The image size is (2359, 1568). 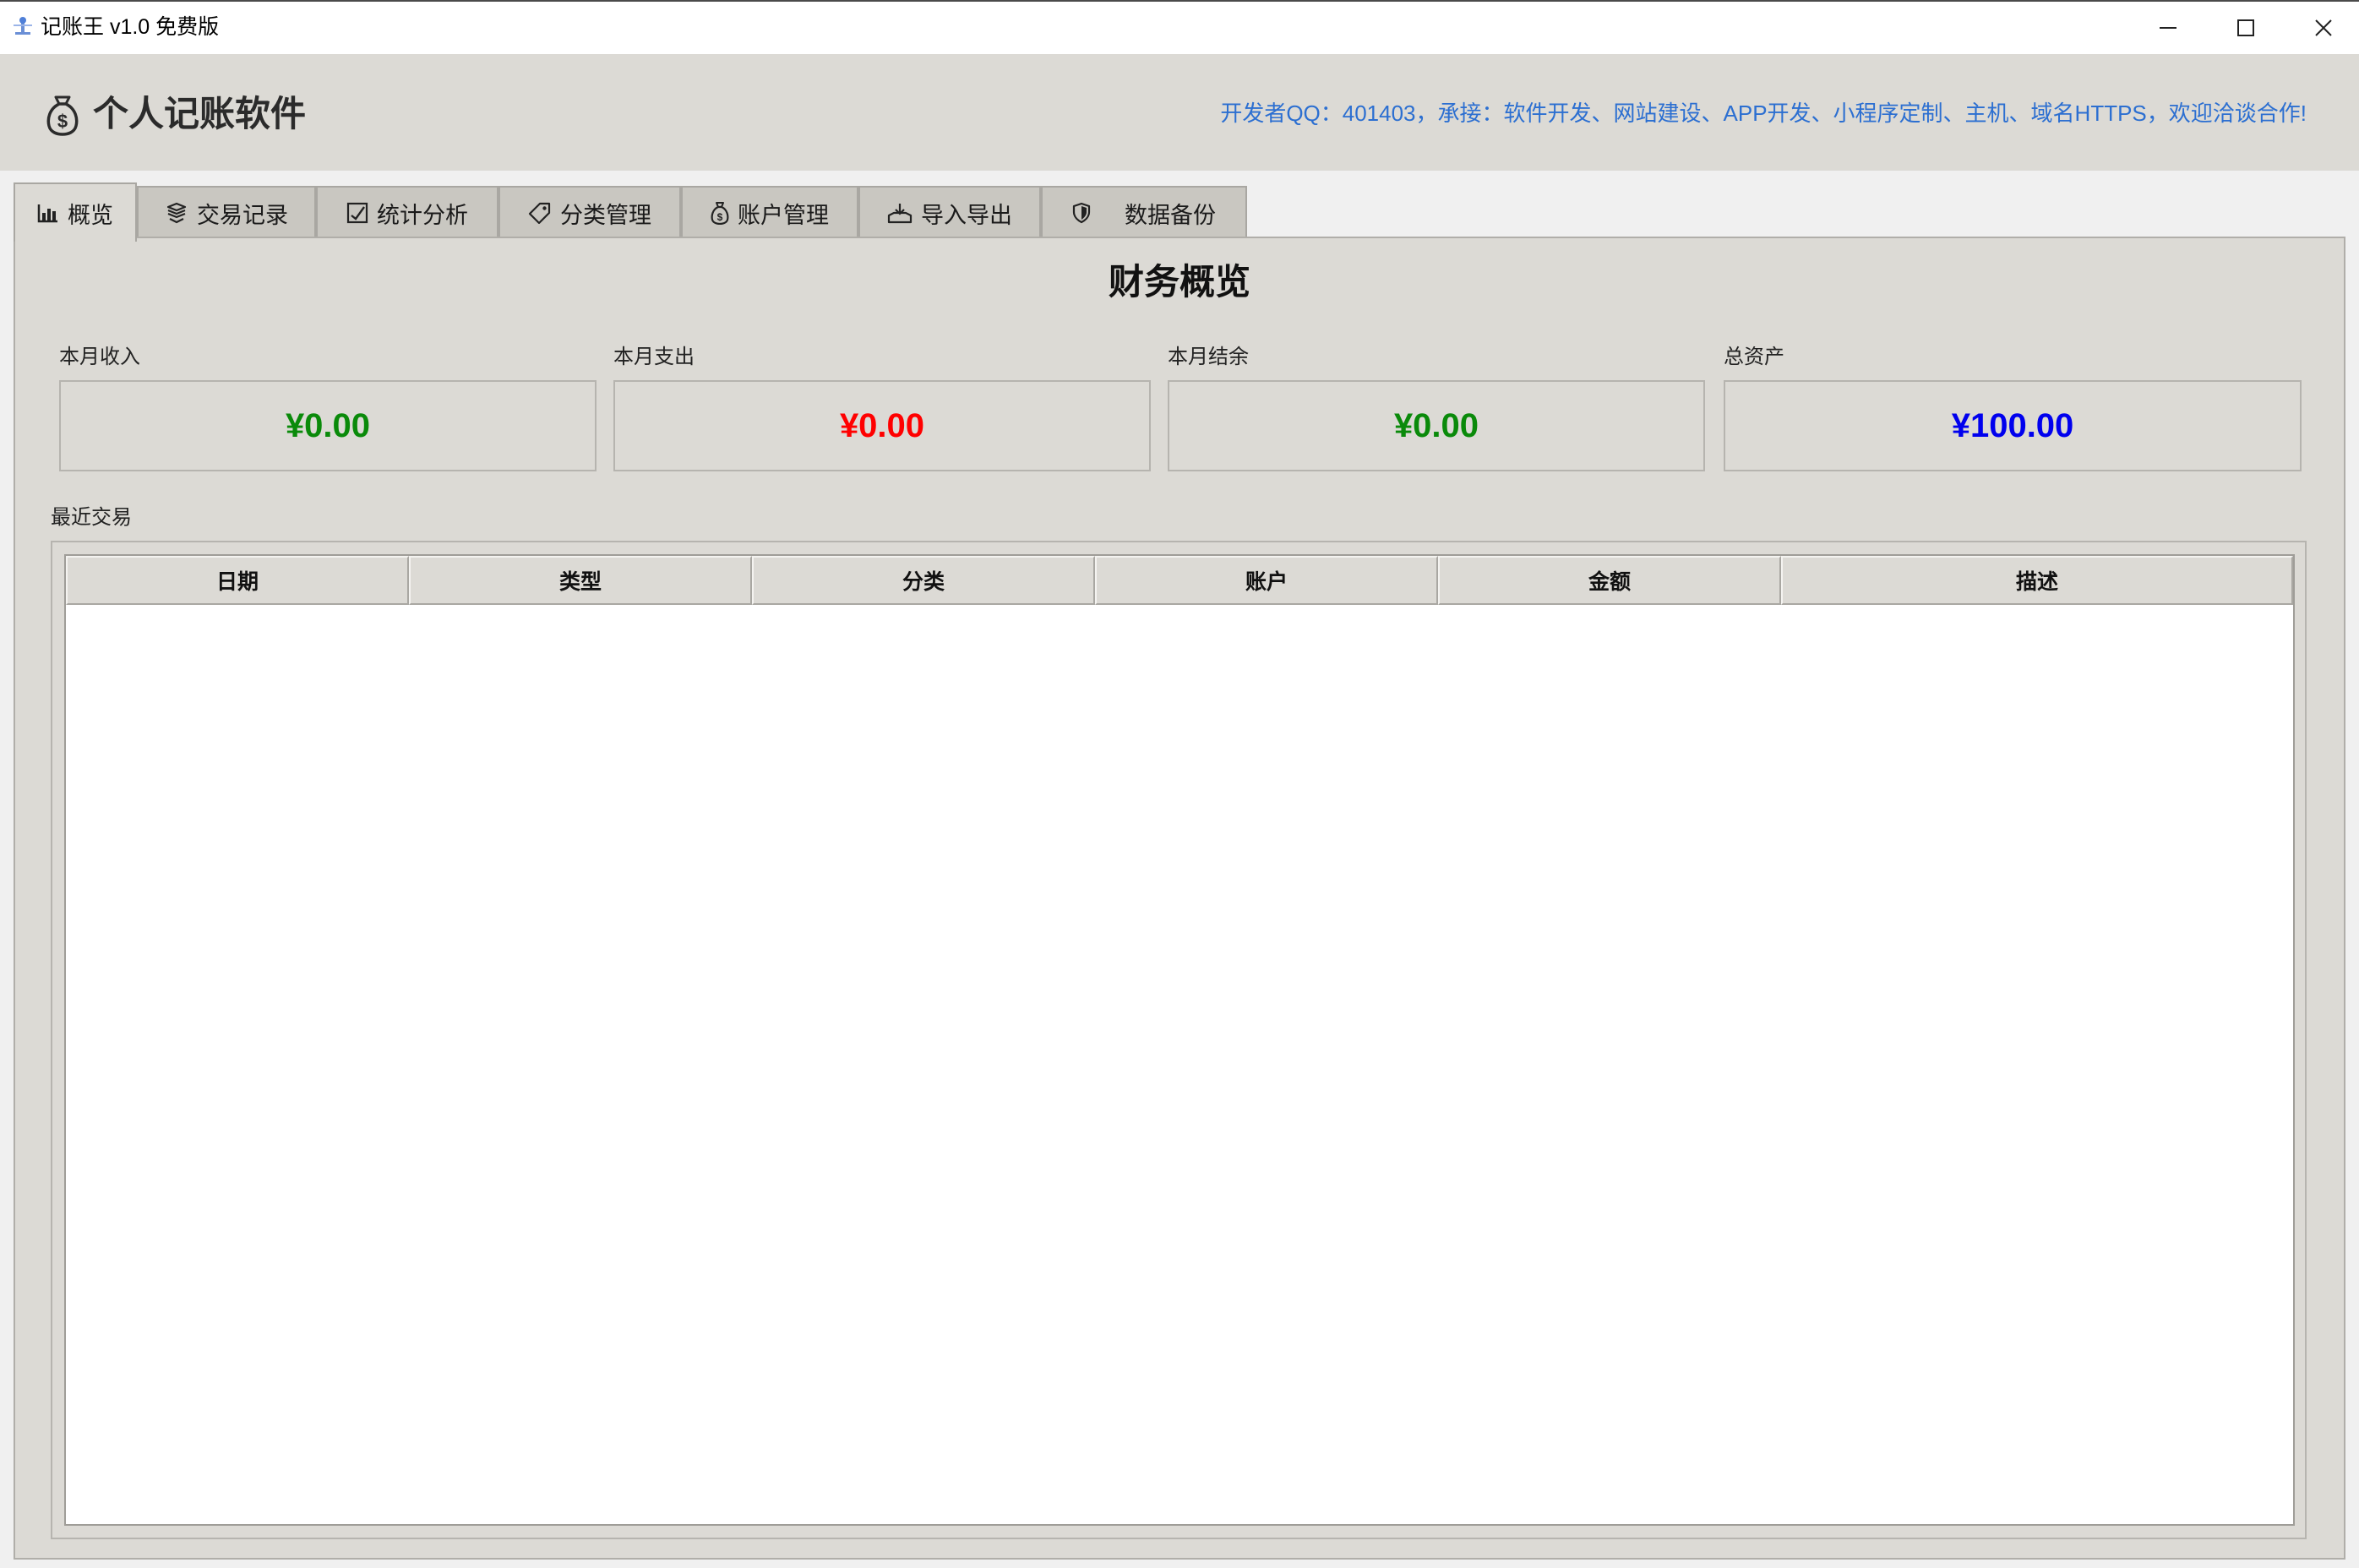 I want to click on minimize-icon, so click(x=2168, y=28).